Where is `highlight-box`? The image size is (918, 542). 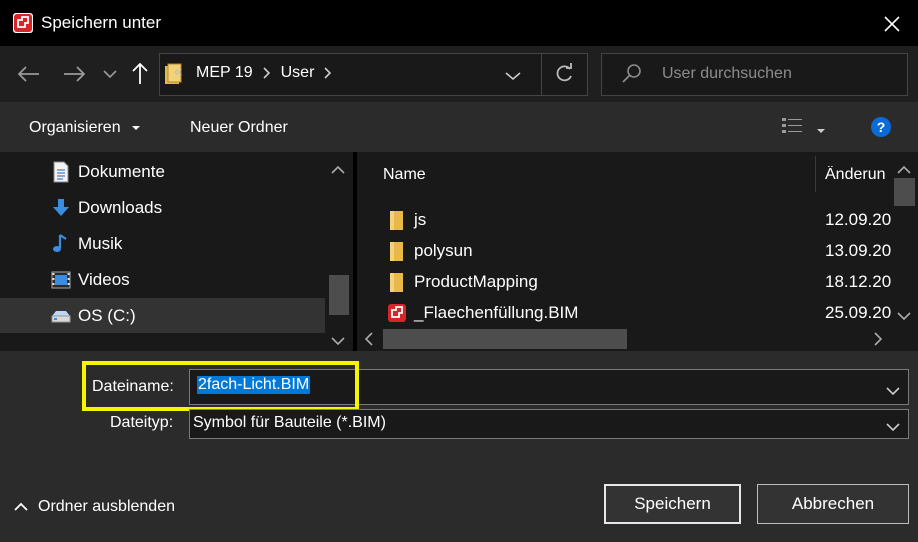
highlight-box is located at coordinates (220, 386).